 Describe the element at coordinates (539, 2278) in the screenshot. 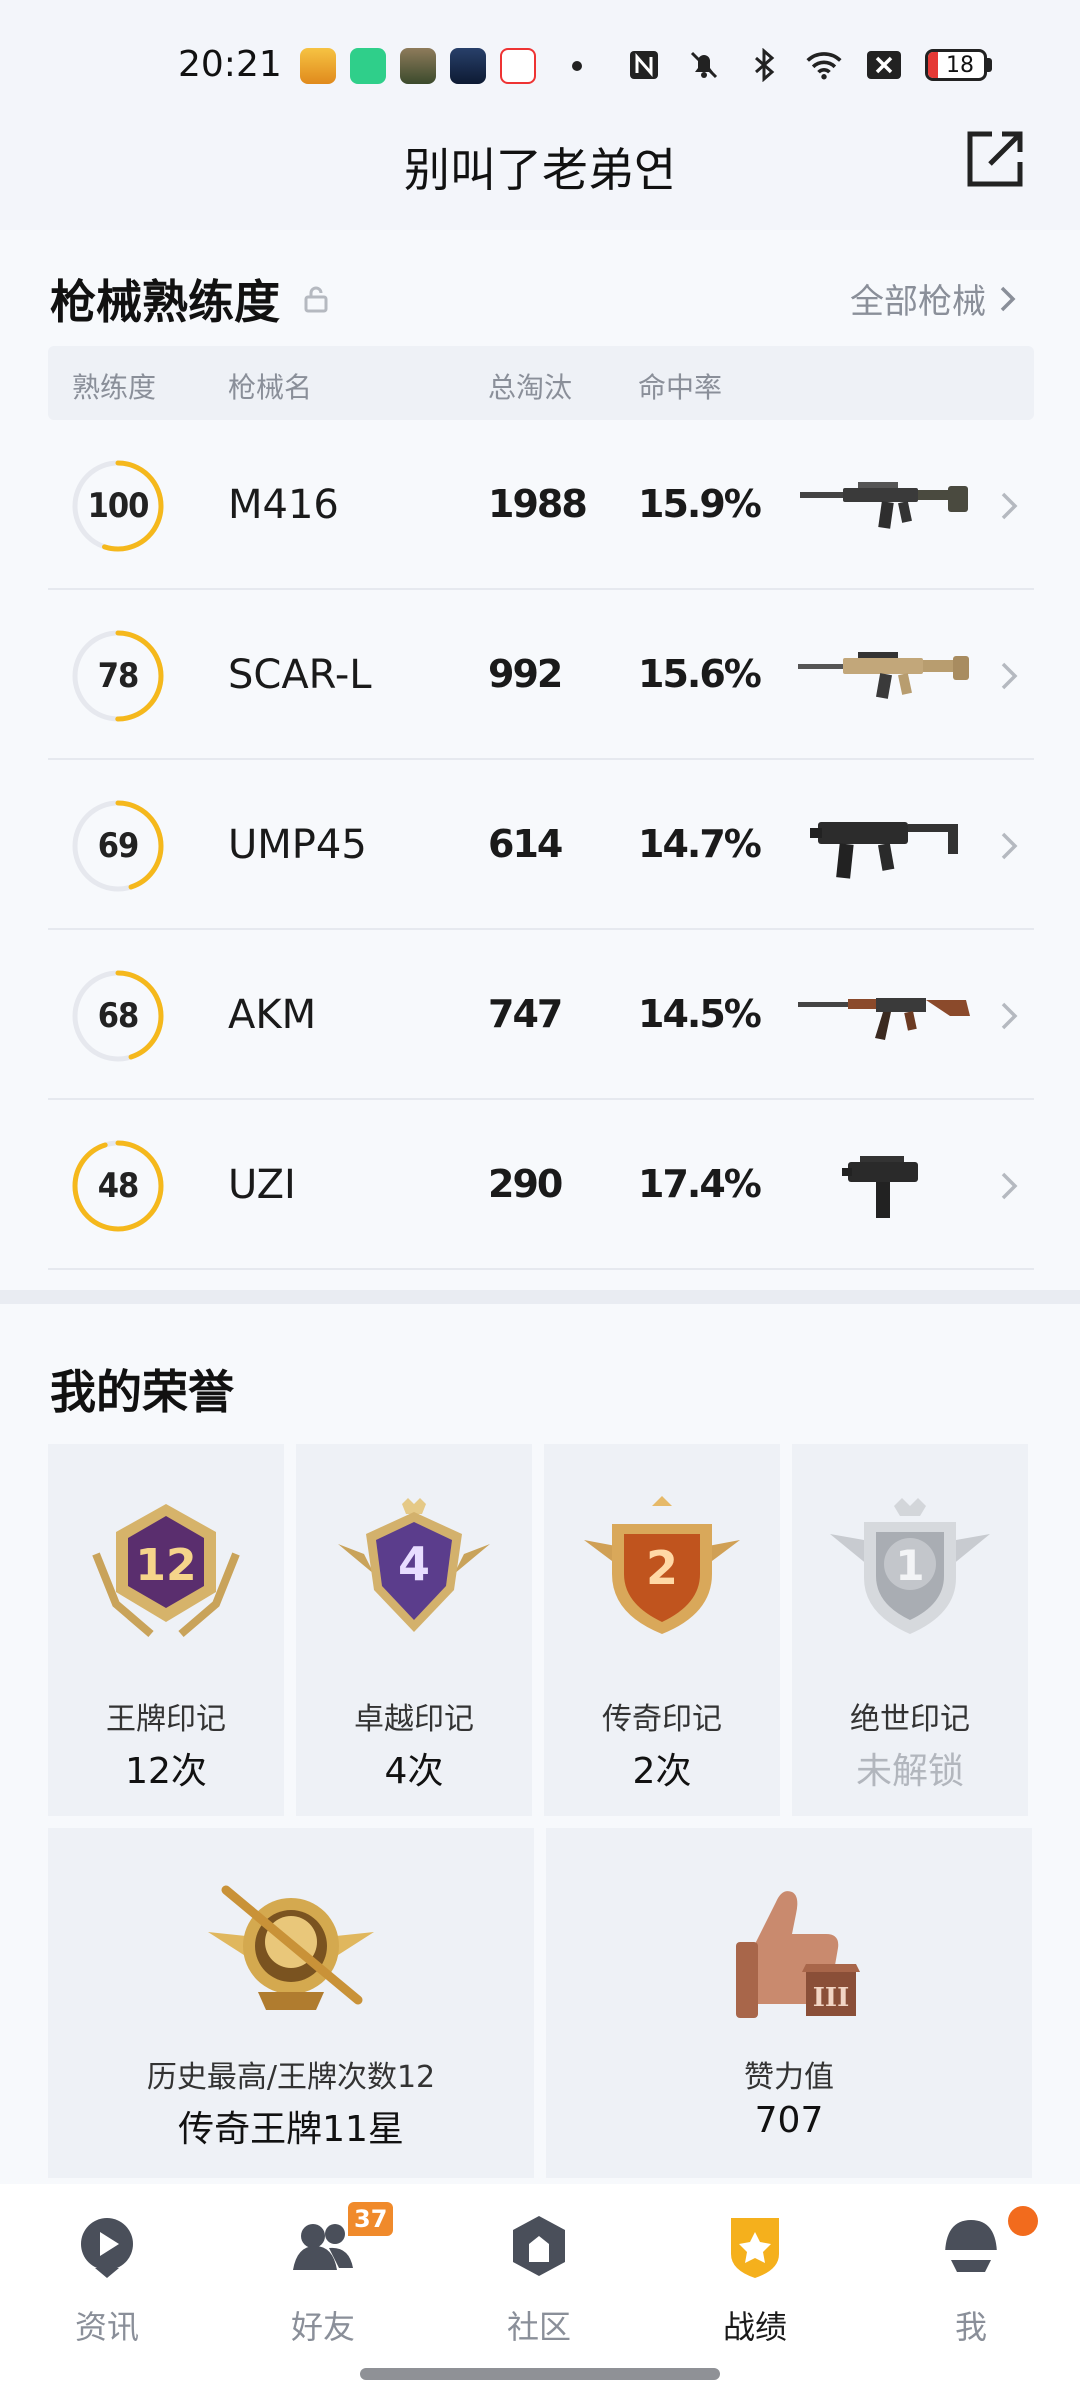

I see `nav-item-community: 社区` at that location.